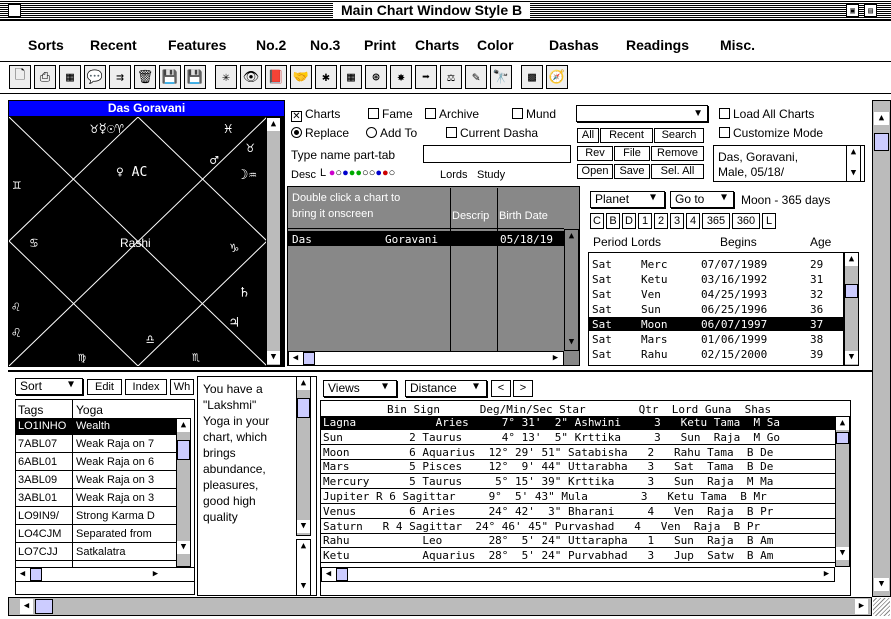  What do you see at coordinates (70, 77) in the screenshot?
I see `calculator-icon: ▦` at bounding box center [70, 77].